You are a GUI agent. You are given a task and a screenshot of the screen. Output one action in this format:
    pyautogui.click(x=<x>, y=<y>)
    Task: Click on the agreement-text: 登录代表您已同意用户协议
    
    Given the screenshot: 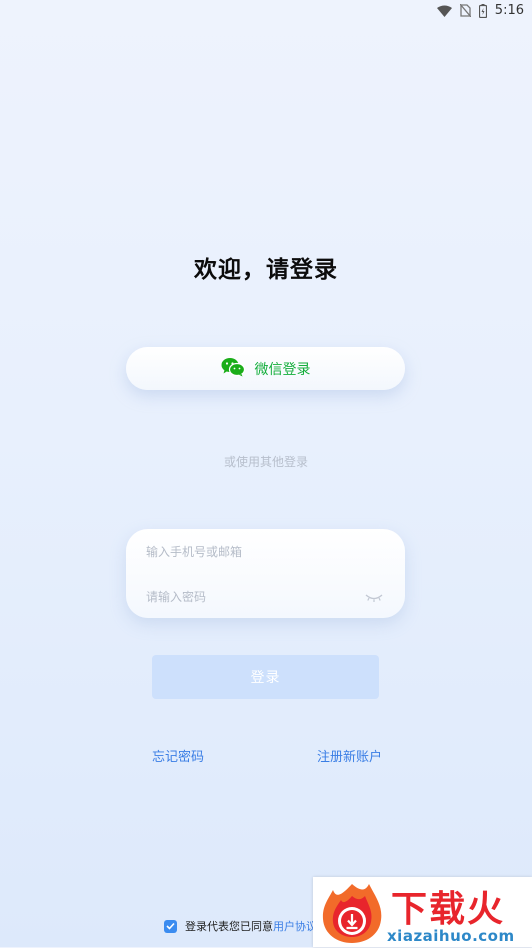 What is the action you would take?
    pyautogui.click(x=251, y=926)
    